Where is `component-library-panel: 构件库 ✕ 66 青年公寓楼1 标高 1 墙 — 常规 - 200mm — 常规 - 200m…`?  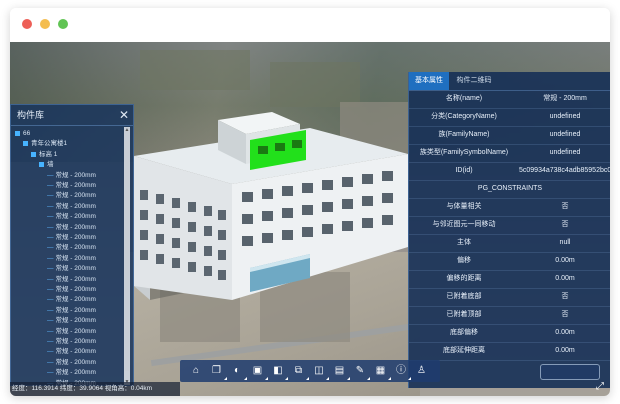 component-library-panel: 构件库 ✕ 66 青年公寓楼1 标高 1 墙 — 常规 - 200mm — 常规 - 200m… is located at coordinates (72, 245).